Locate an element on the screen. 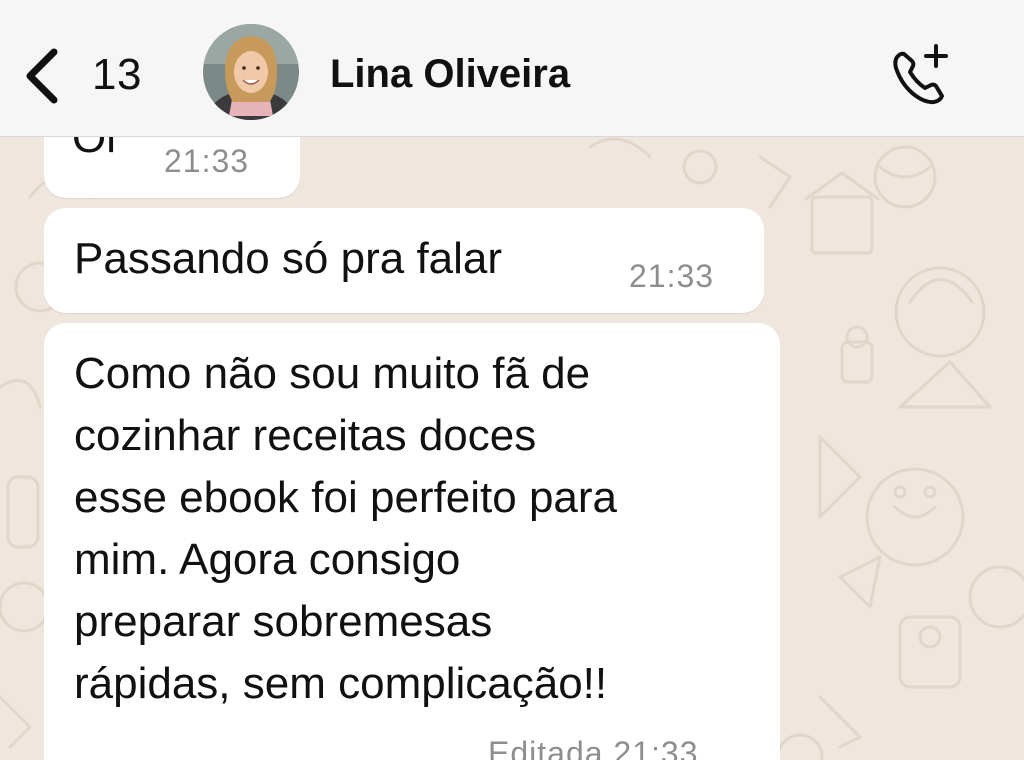 This screenshot has height=760, width=1024. phone-add-icon is located at coordinates (920, 74).